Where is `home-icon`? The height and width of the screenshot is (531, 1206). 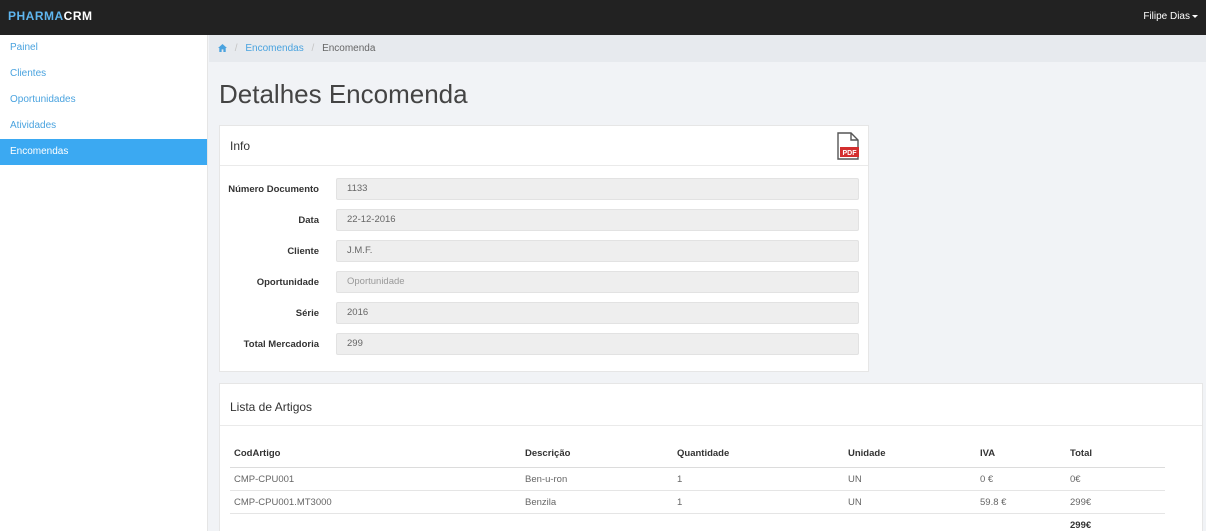 home-icon is located at coordinates (224, 48).